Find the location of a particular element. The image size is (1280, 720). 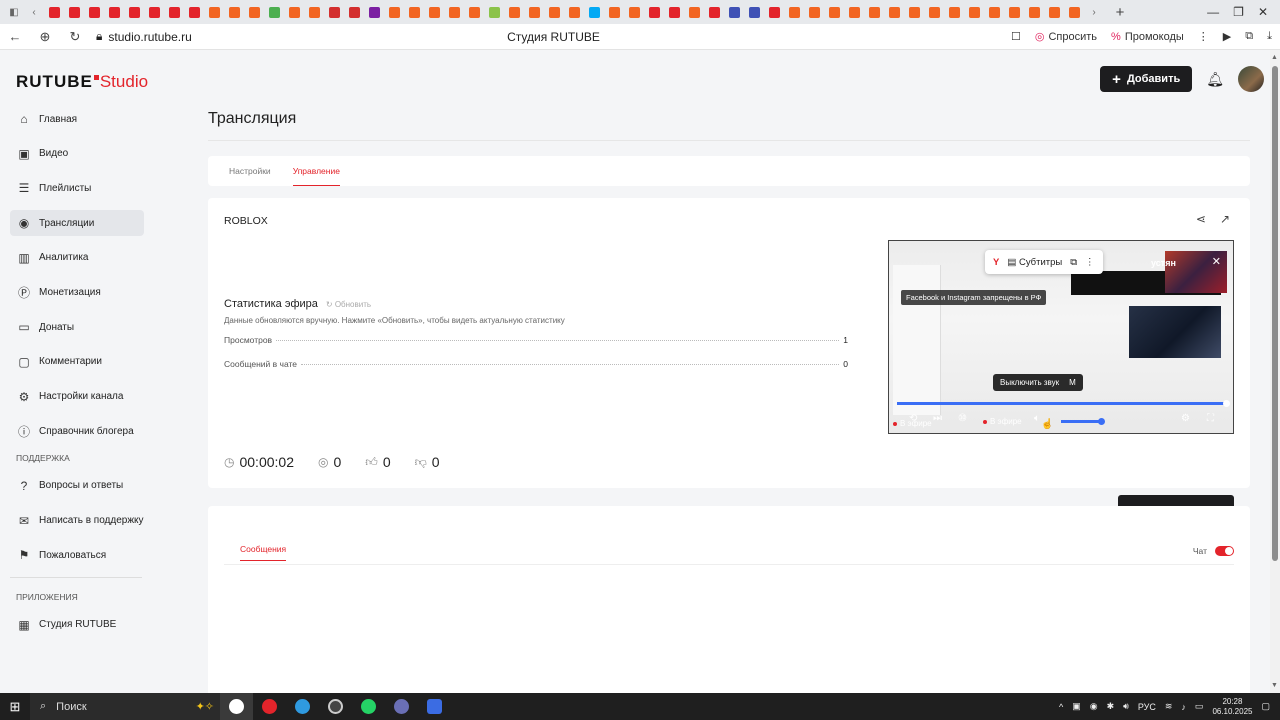

rutube-studio-logo: RUTUBE Studio is located at coordinates (82, 82).